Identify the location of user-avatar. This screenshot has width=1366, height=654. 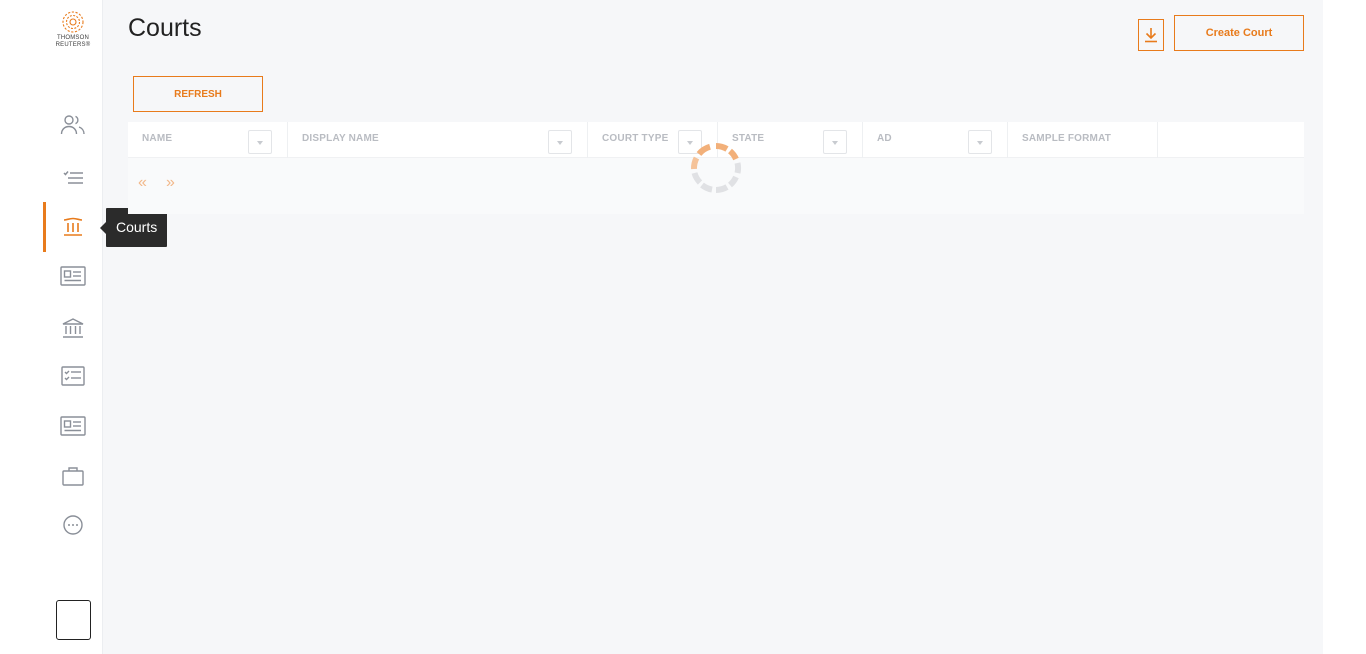
(73, 620).